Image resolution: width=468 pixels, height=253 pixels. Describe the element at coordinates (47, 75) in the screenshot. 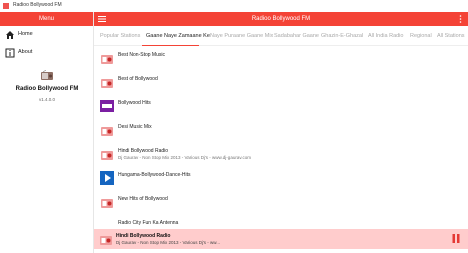

I see `radio-logo-icon` at that location.